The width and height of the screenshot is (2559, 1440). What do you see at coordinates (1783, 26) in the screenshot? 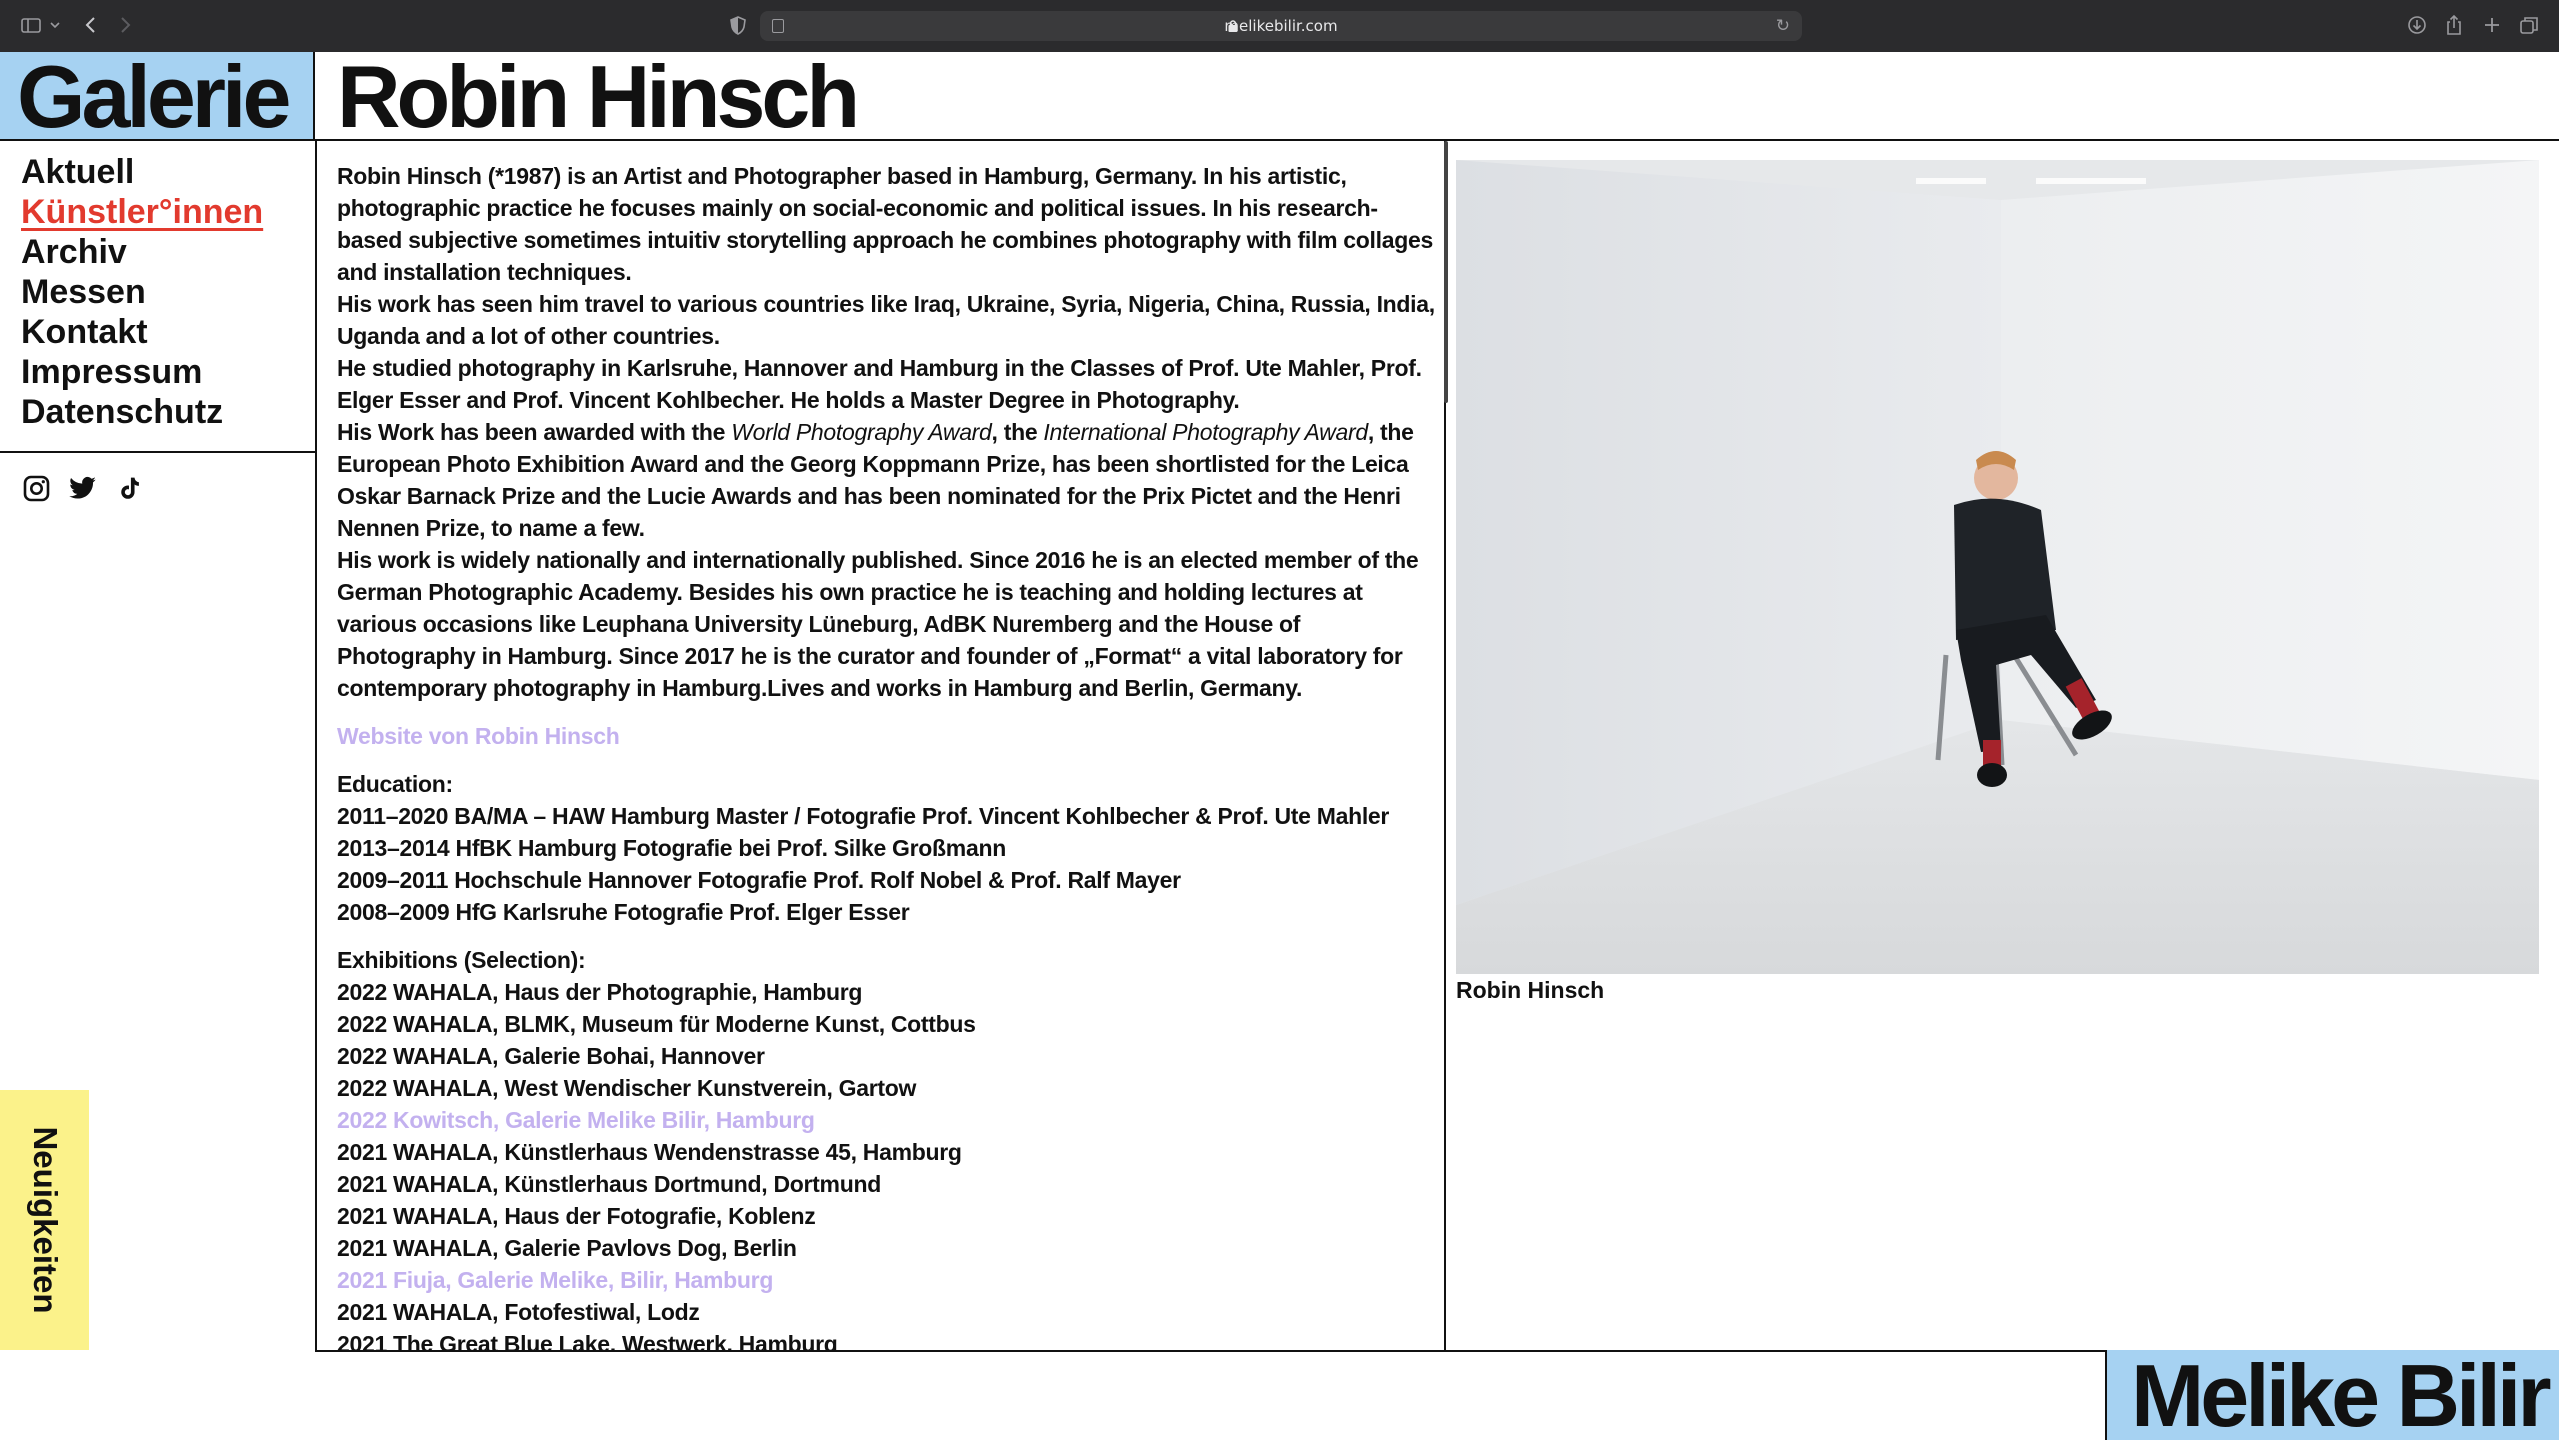
I see `reload-icon: ↻` at bounding box center [1783, 26].